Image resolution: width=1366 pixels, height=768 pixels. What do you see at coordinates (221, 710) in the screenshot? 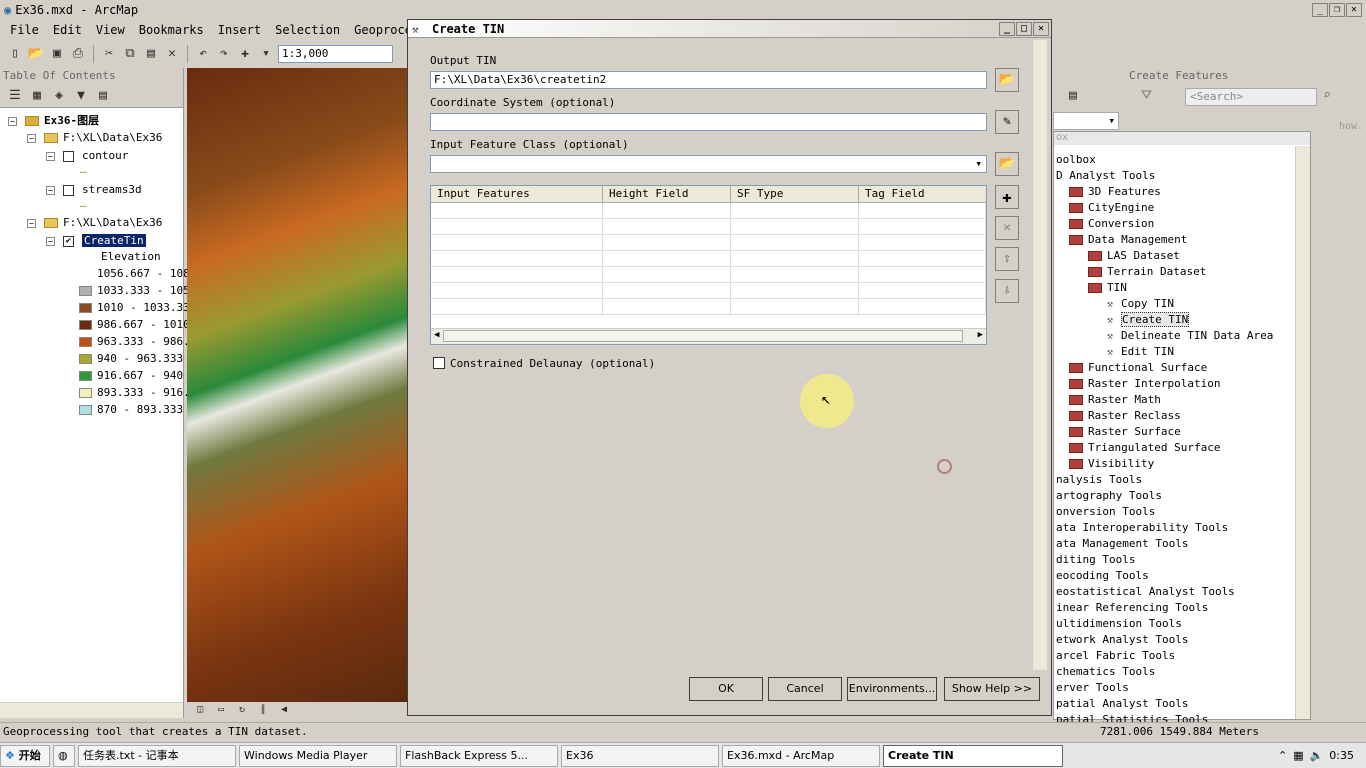
I see `layout-view-icon: ▭` at bounding box center [221, 710].